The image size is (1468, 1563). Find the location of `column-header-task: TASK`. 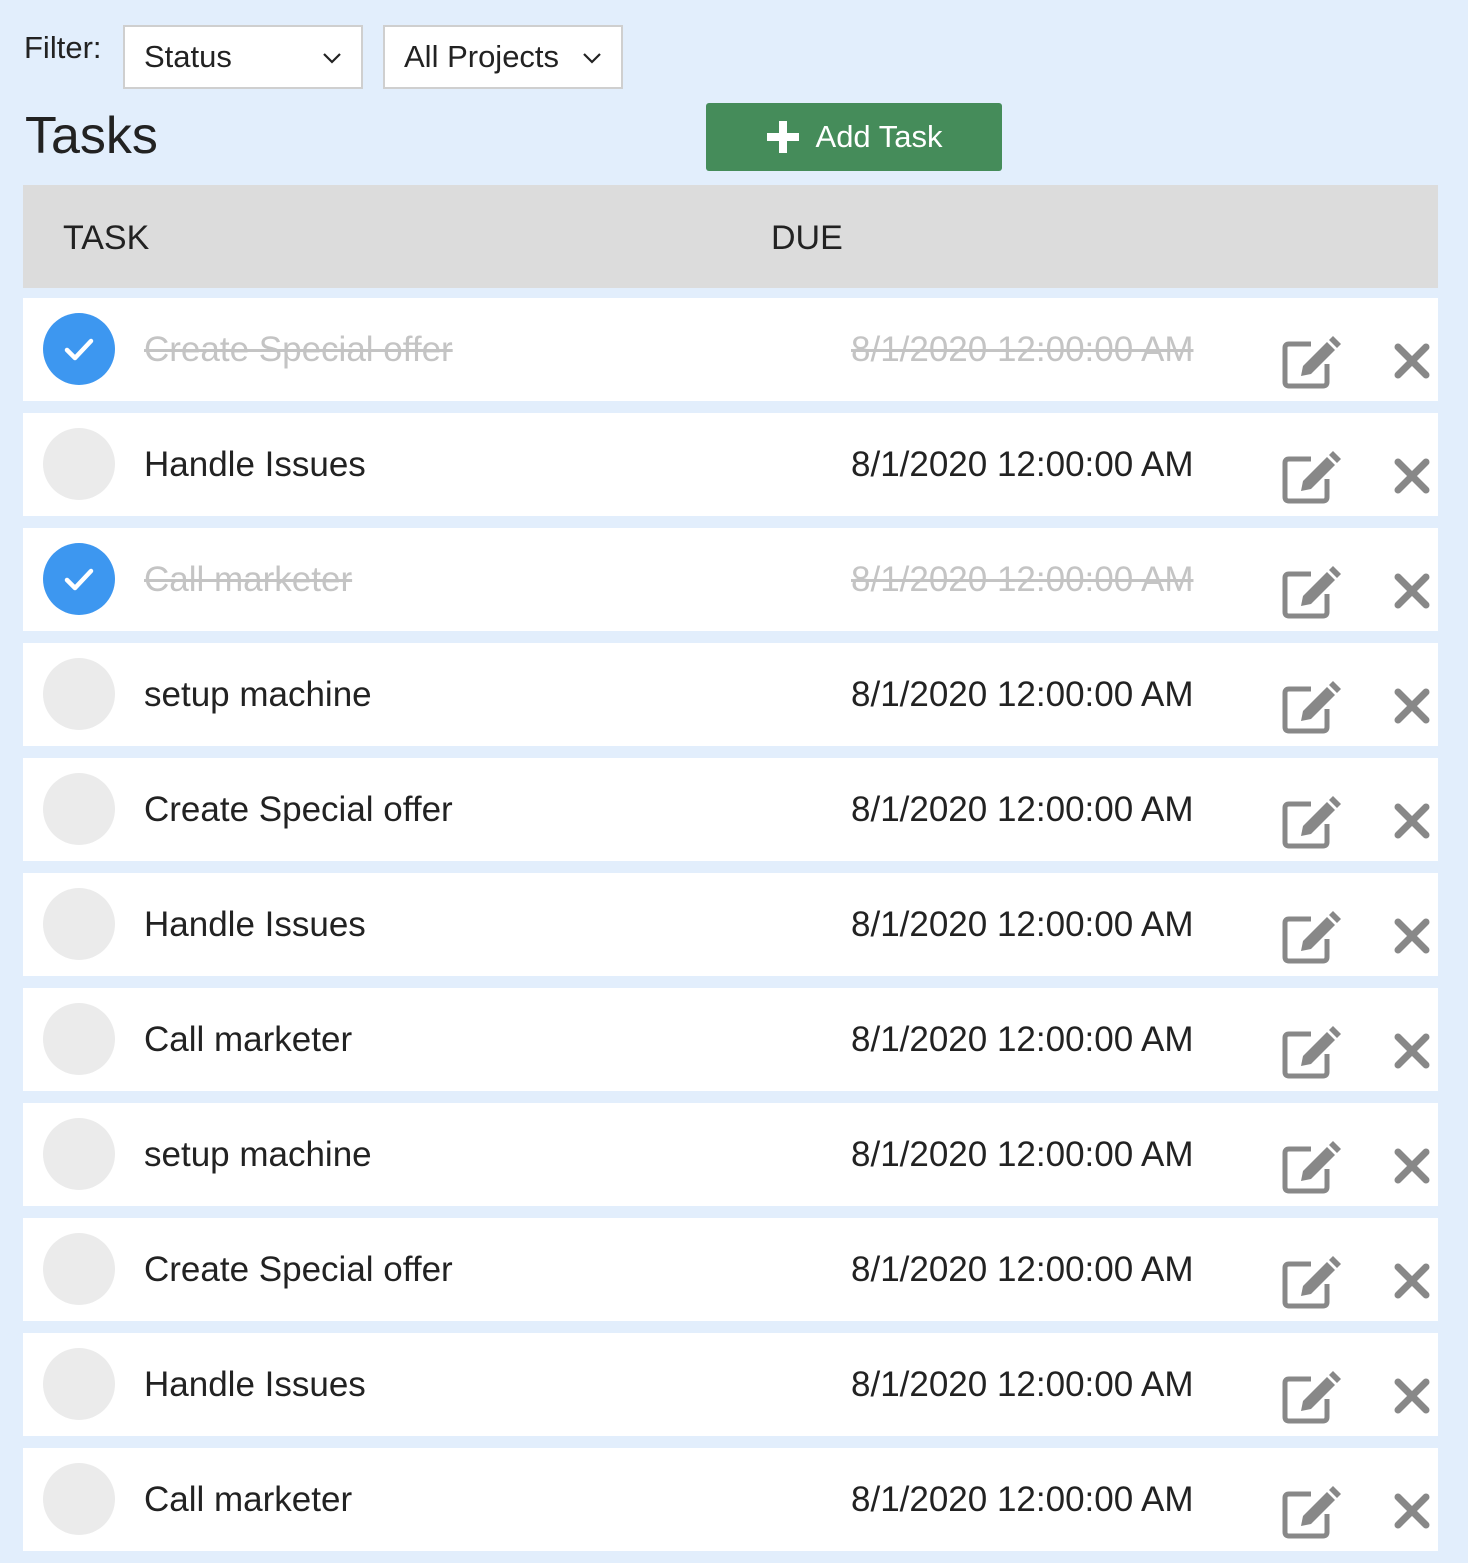

column-header-task: TASK is located at coordinates (106, 238).